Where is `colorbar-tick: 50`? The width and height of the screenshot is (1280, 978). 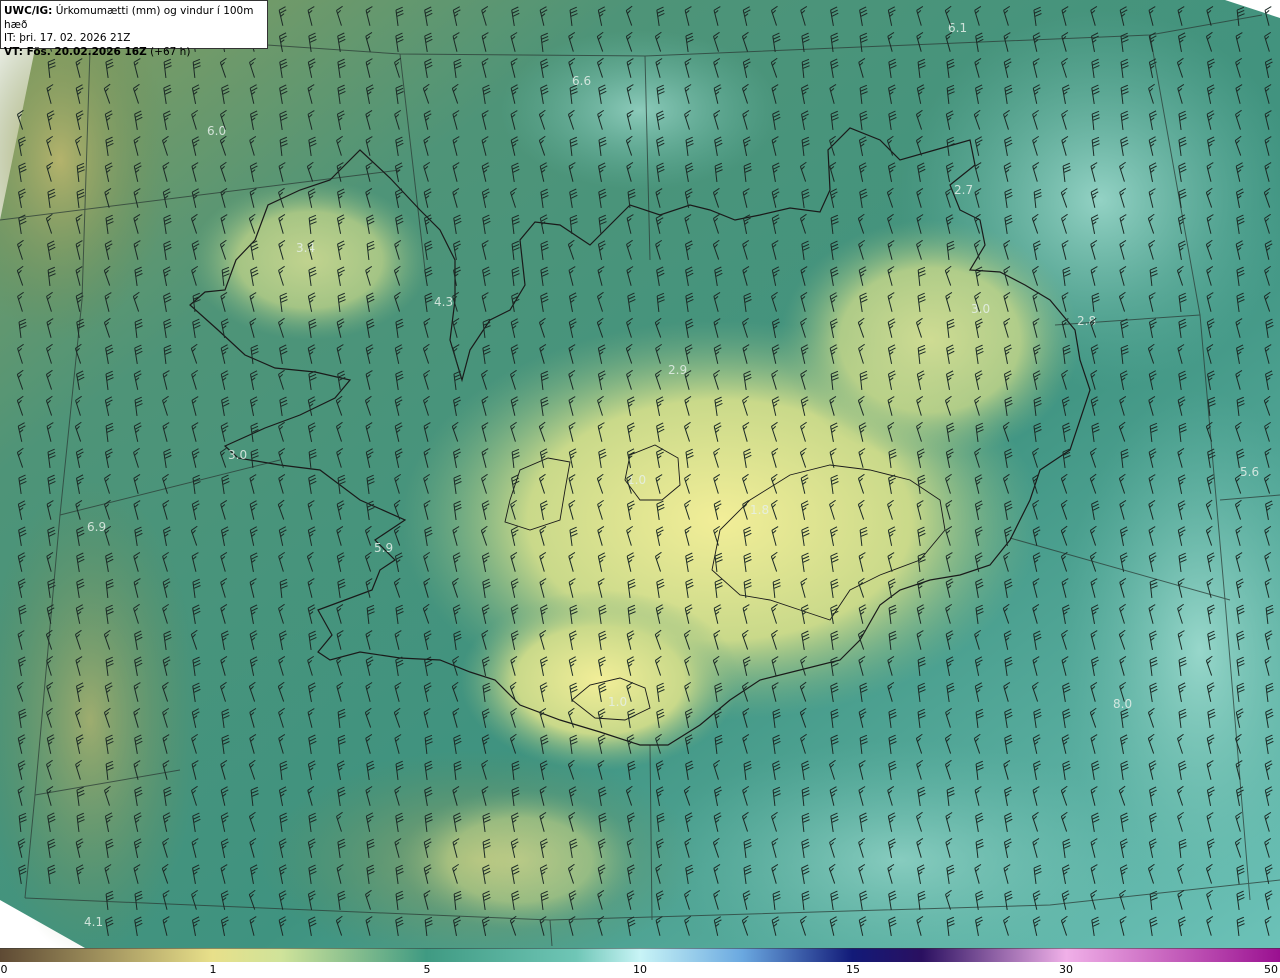 colorbar-tick: 50 is located at coordinates (1271, 969).